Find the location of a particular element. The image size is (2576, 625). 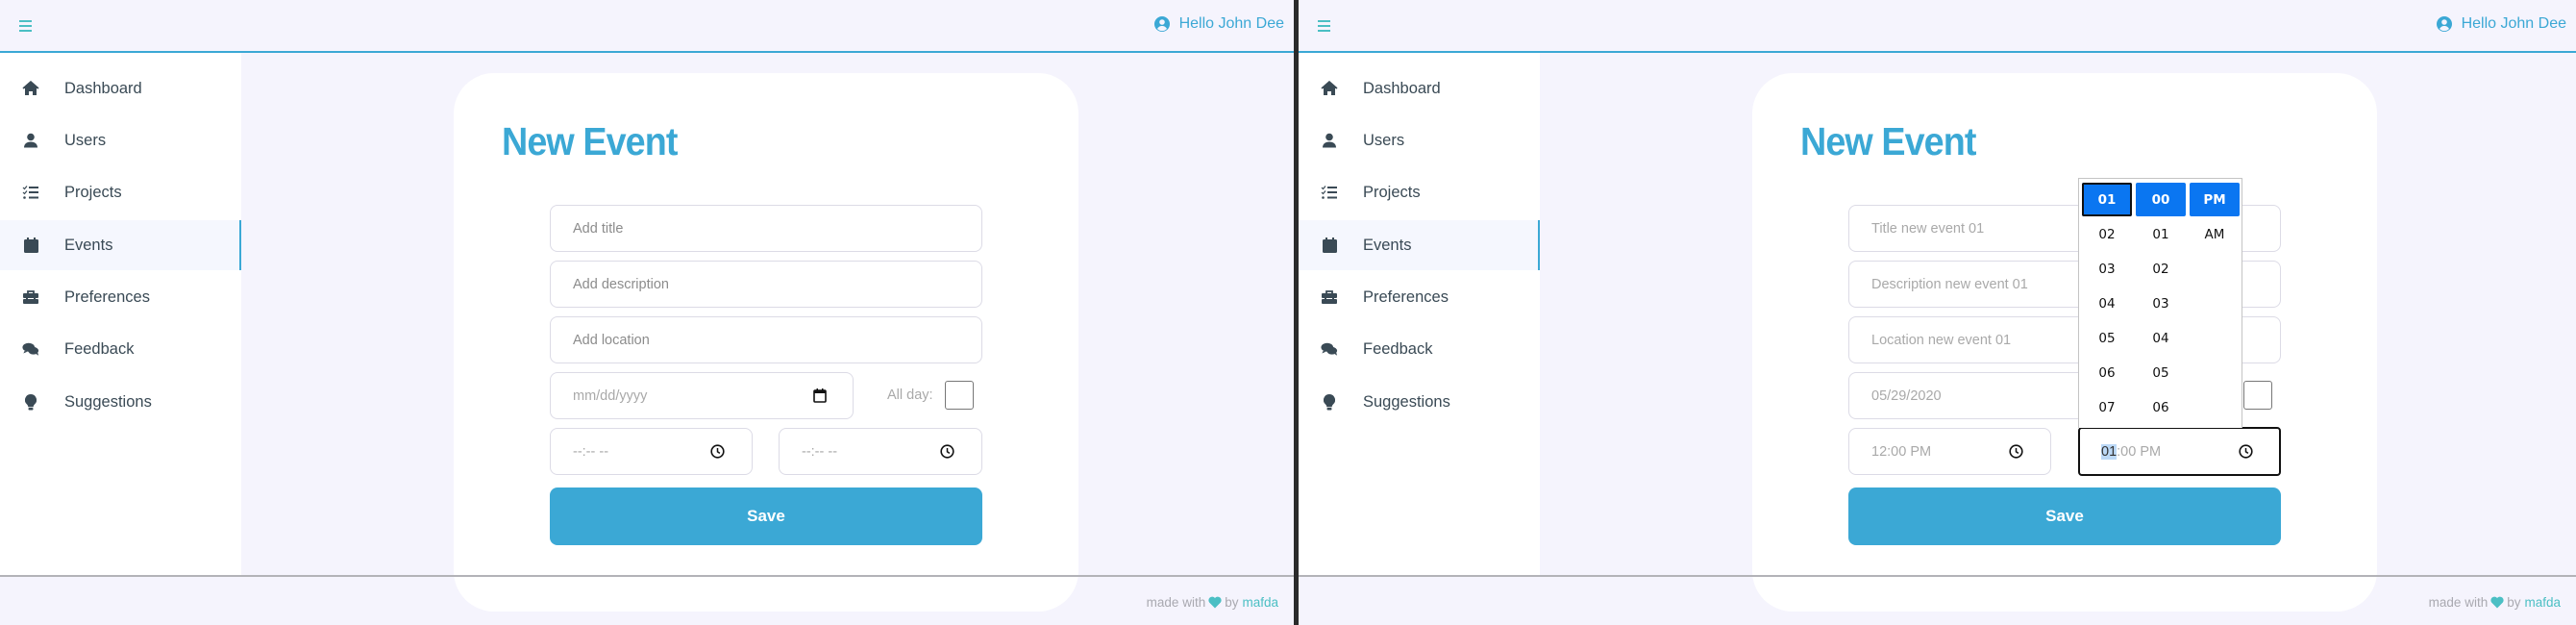

end-time-input: 01:00 PM is located at coordinates (2179, 451).